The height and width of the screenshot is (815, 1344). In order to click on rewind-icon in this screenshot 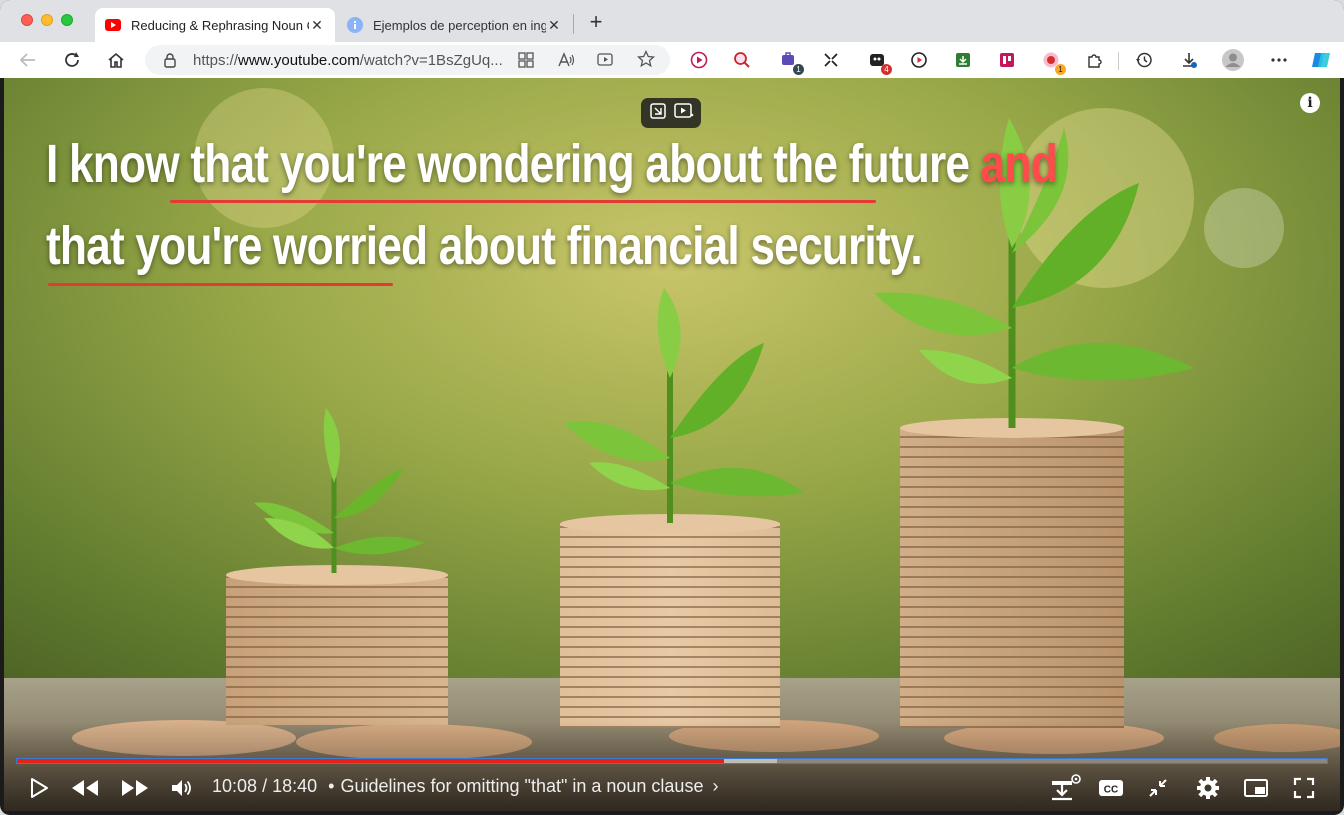, I will do `click(85, 788)`.